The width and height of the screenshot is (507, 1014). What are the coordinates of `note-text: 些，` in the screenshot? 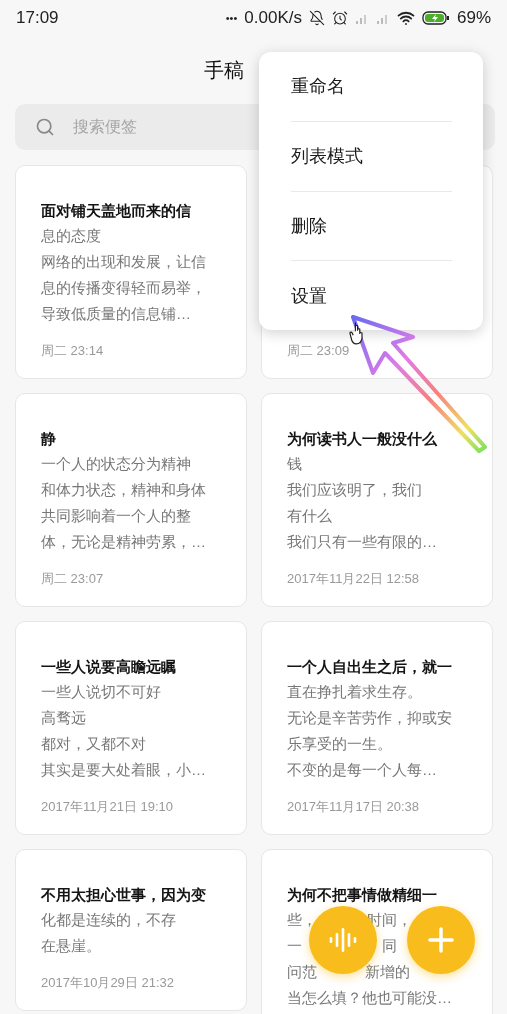 It's located at (302, 920).